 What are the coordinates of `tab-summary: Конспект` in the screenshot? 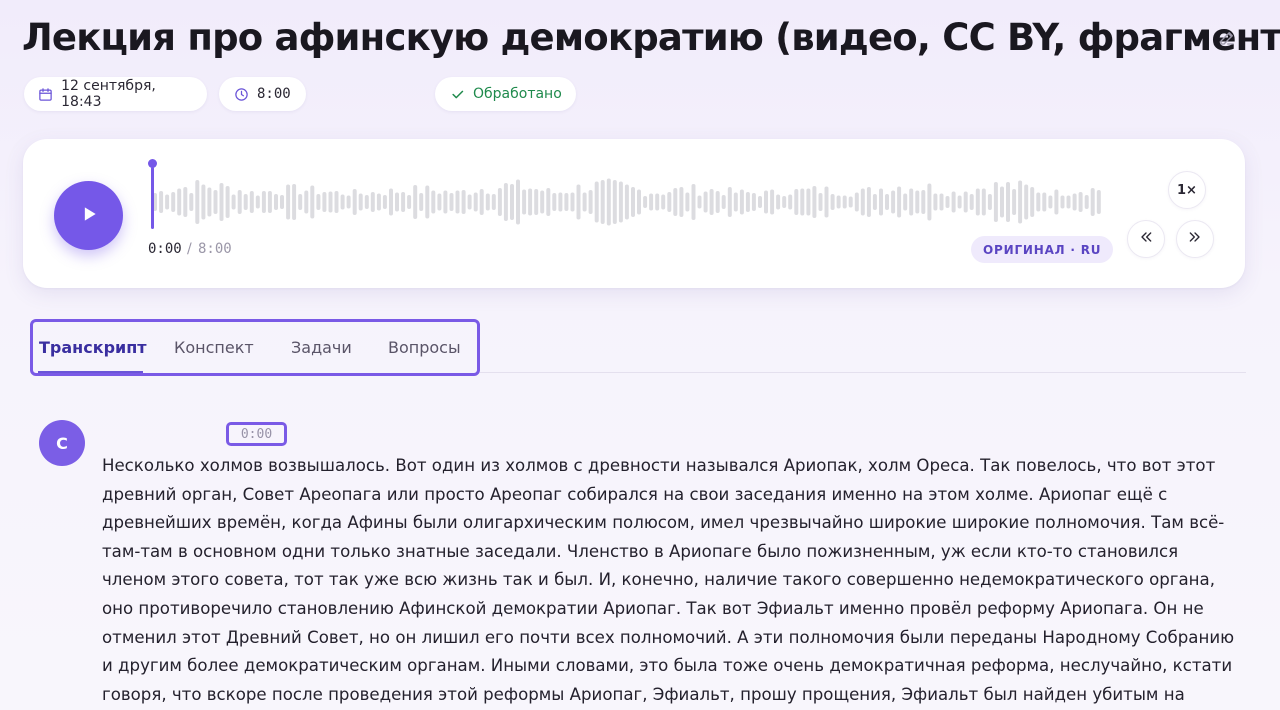 It's located at (214, 347).